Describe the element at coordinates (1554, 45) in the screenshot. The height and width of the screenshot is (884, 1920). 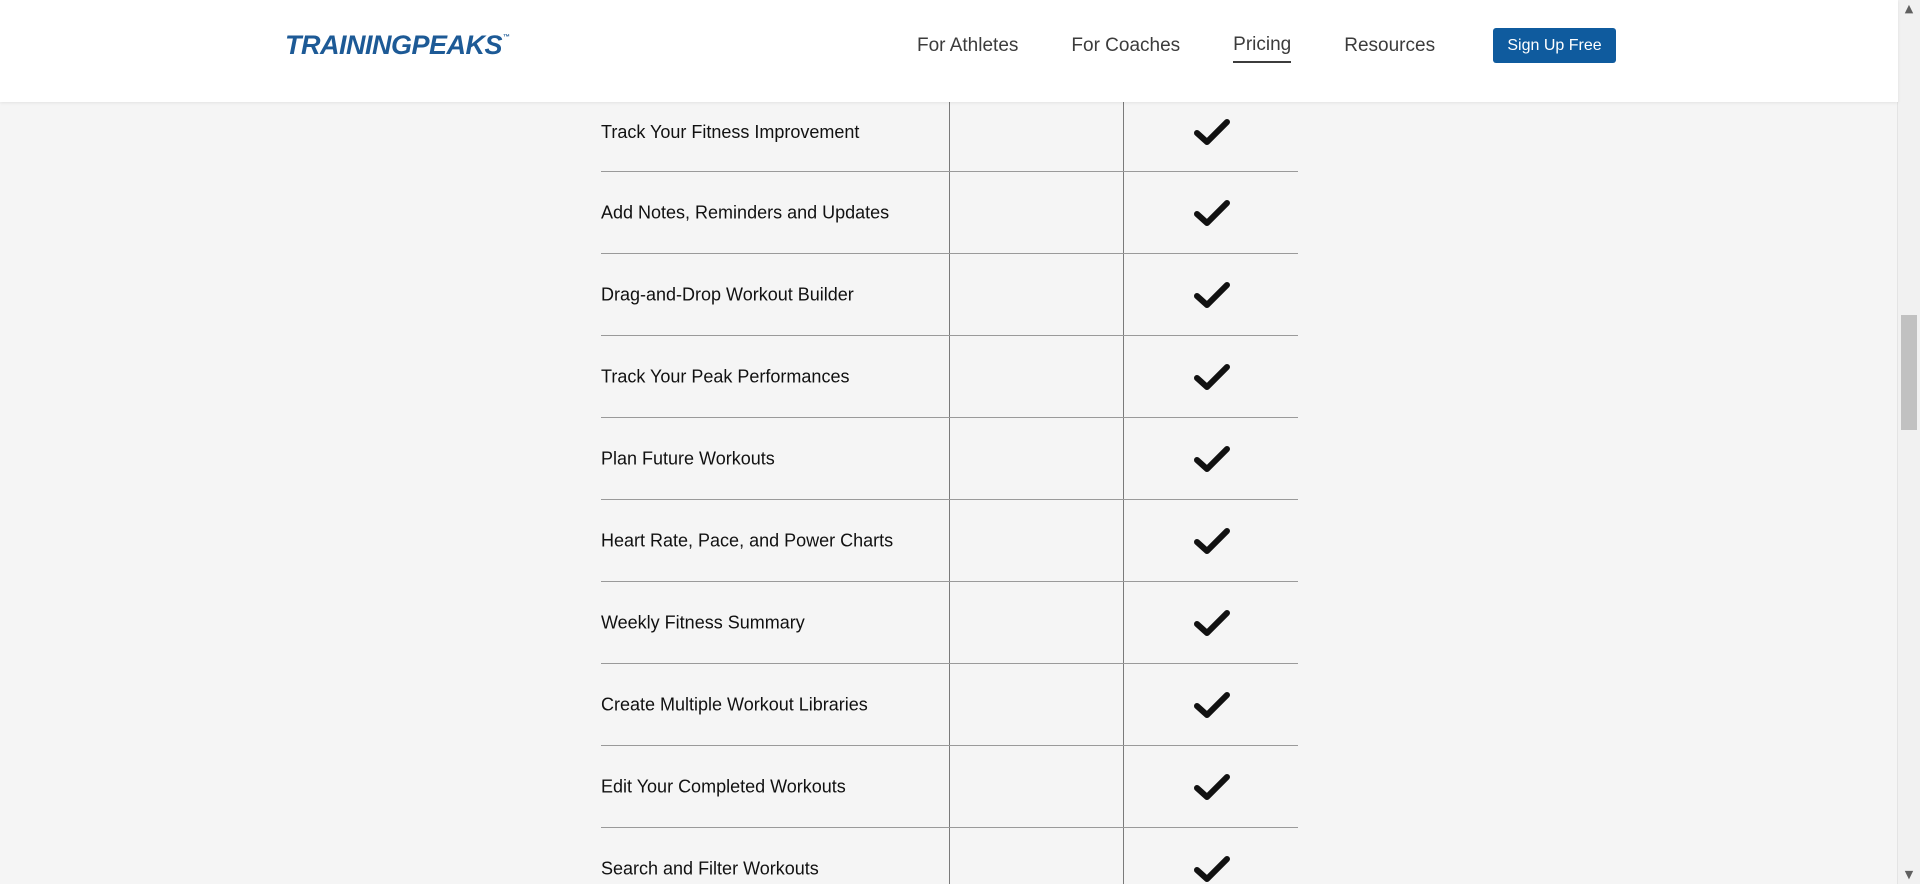
I see `sign-up-free-button: Sign Up Free` at that location.